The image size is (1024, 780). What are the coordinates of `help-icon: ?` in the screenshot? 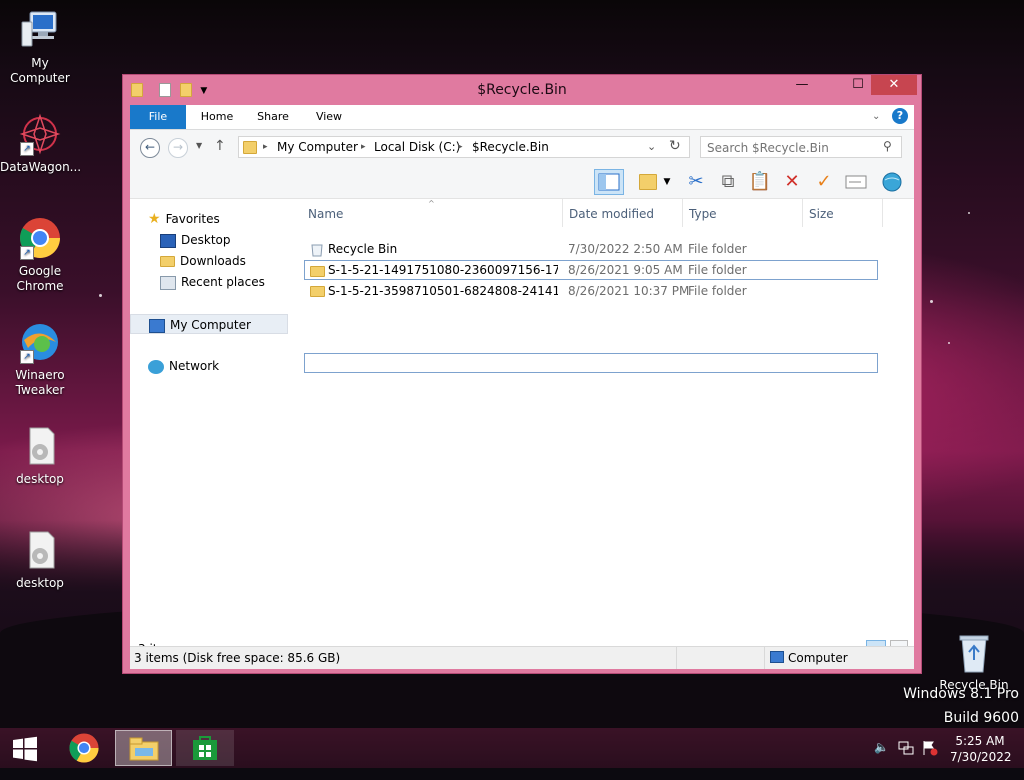 It's located at (900, 116).